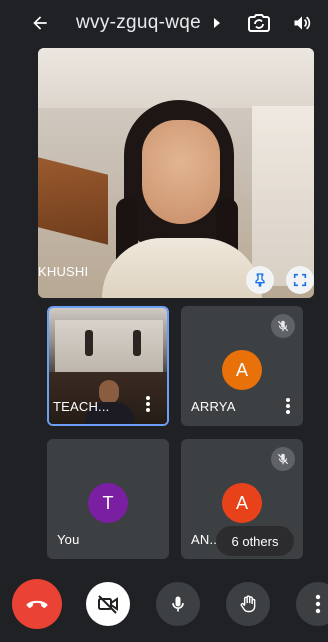  Describe the element at coordinates (63, 271) in the screenshot. I see `participant-name: KHUSHI` at that location.